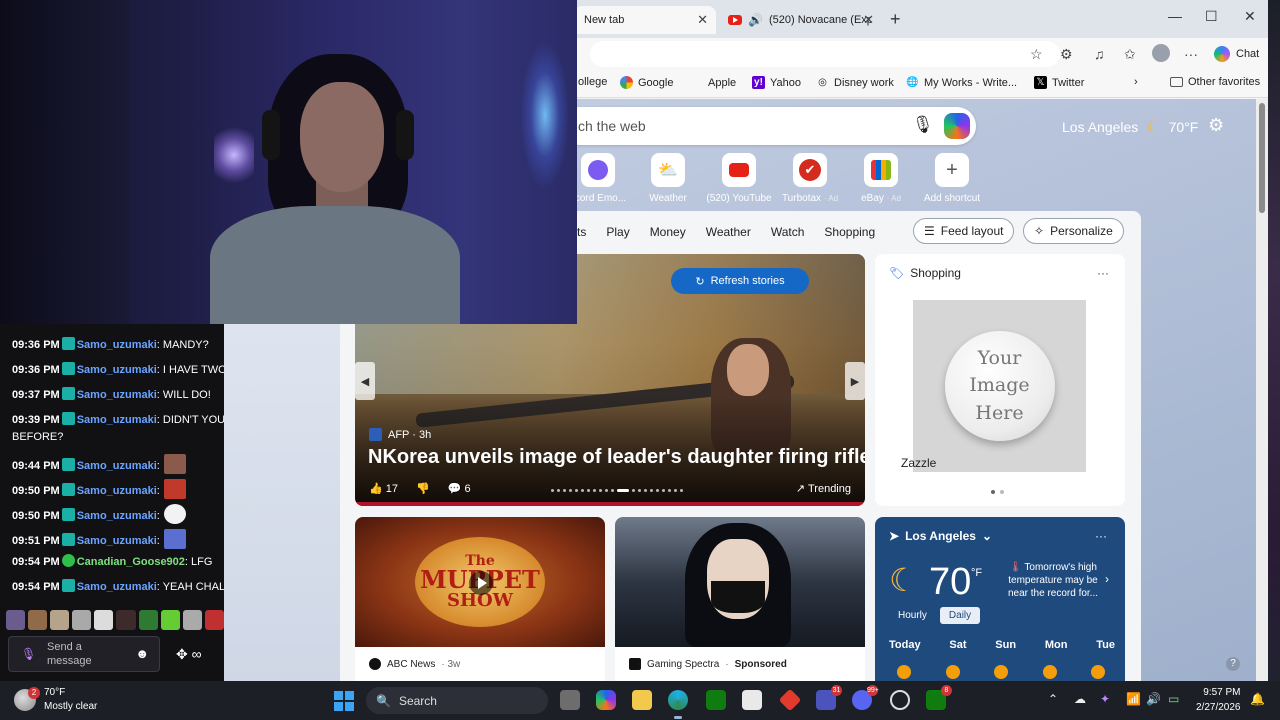  What do you see at coordinates (776, 82) in the screenshot?
I see `favorite-item: y! Yahoo` at bounding box center [776, 82].